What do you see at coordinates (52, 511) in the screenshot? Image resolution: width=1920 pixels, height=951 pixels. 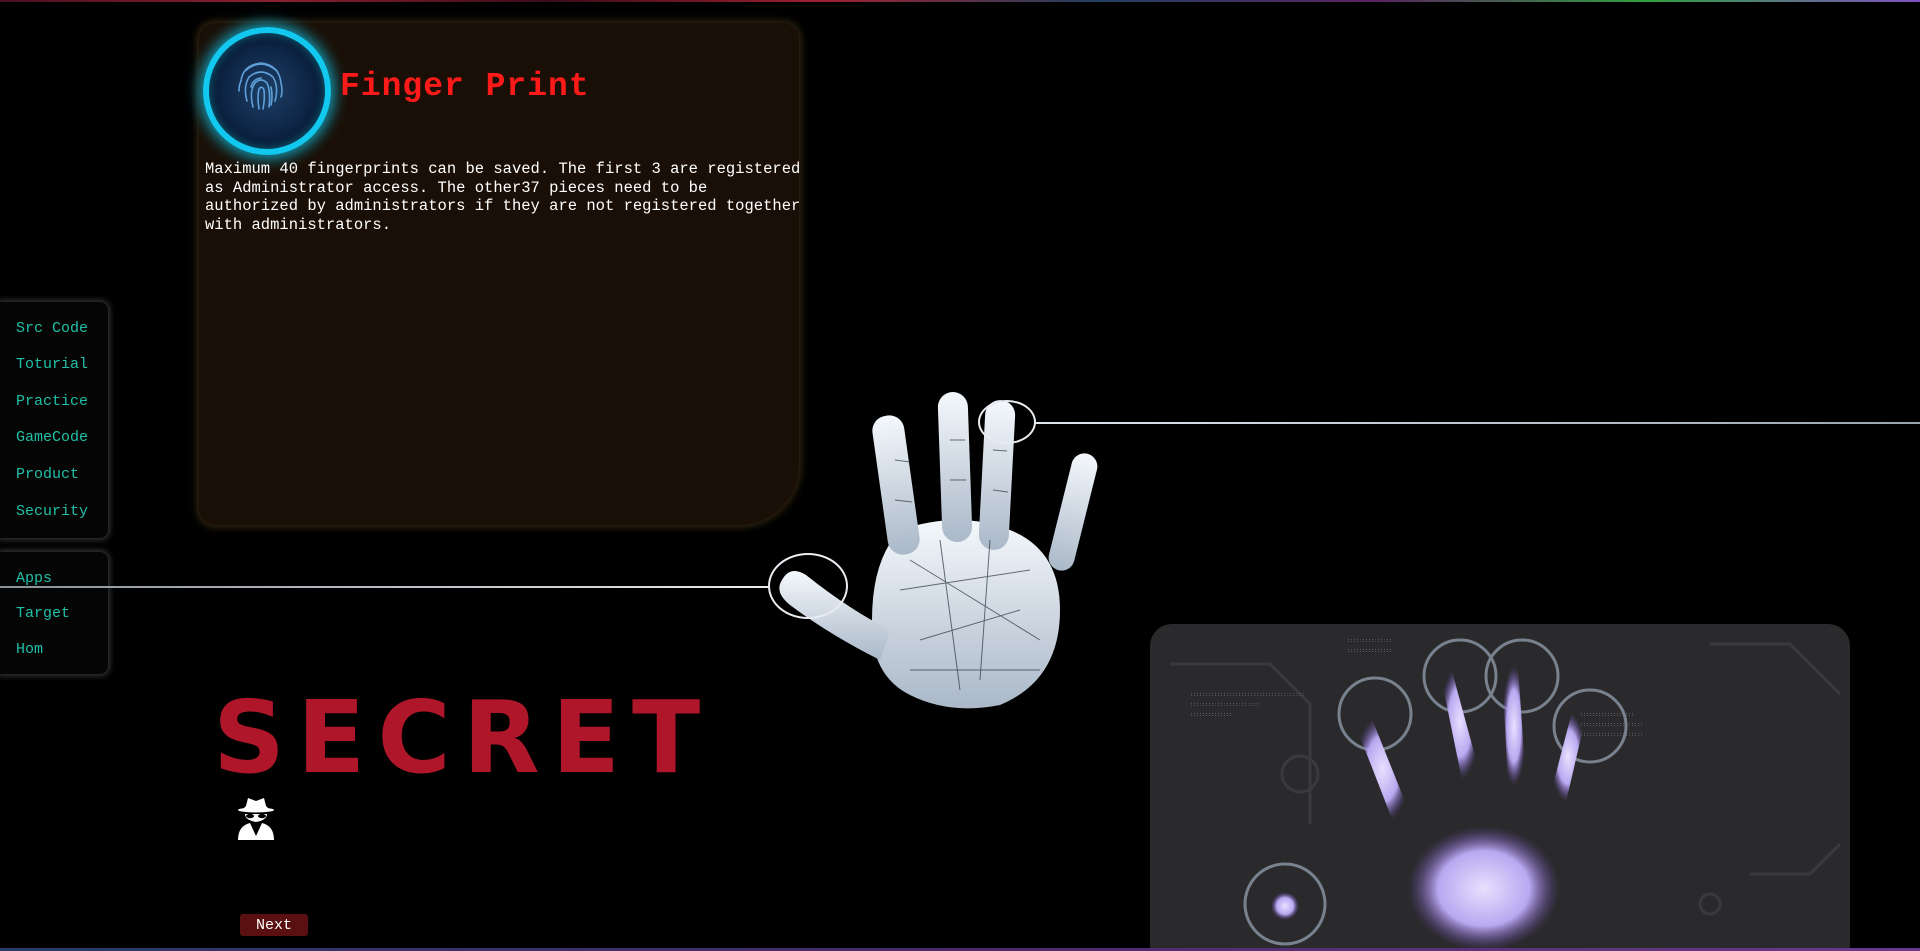 I see `nav-item-security: Security` at bounding box center [52, 511].